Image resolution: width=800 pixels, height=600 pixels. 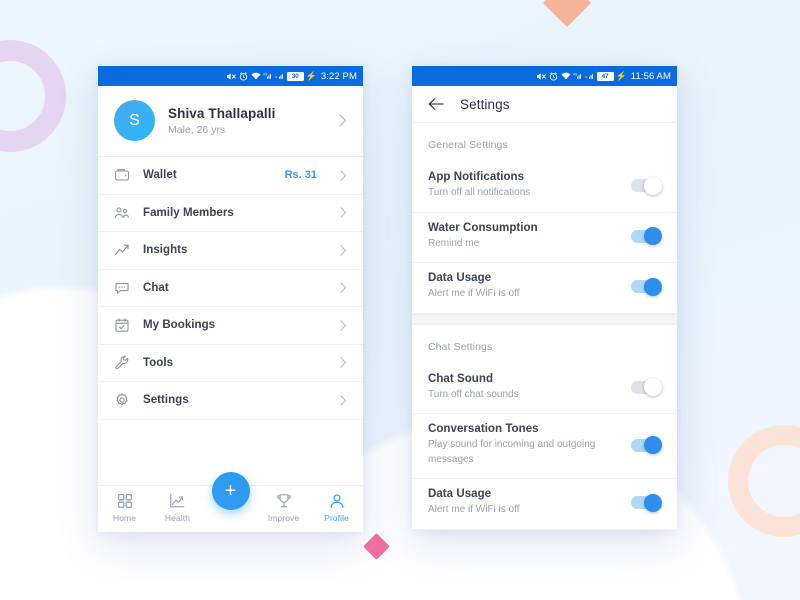 What do you see at coordinates (122, 288) in the screenshot?
I see `chat-icon` at bounding box center [122, 288].